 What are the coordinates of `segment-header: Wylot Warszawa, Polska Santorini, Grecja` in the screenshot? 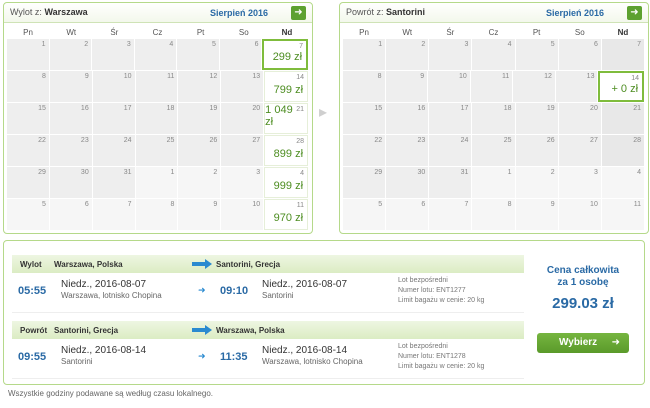 It's located at (268, 264).